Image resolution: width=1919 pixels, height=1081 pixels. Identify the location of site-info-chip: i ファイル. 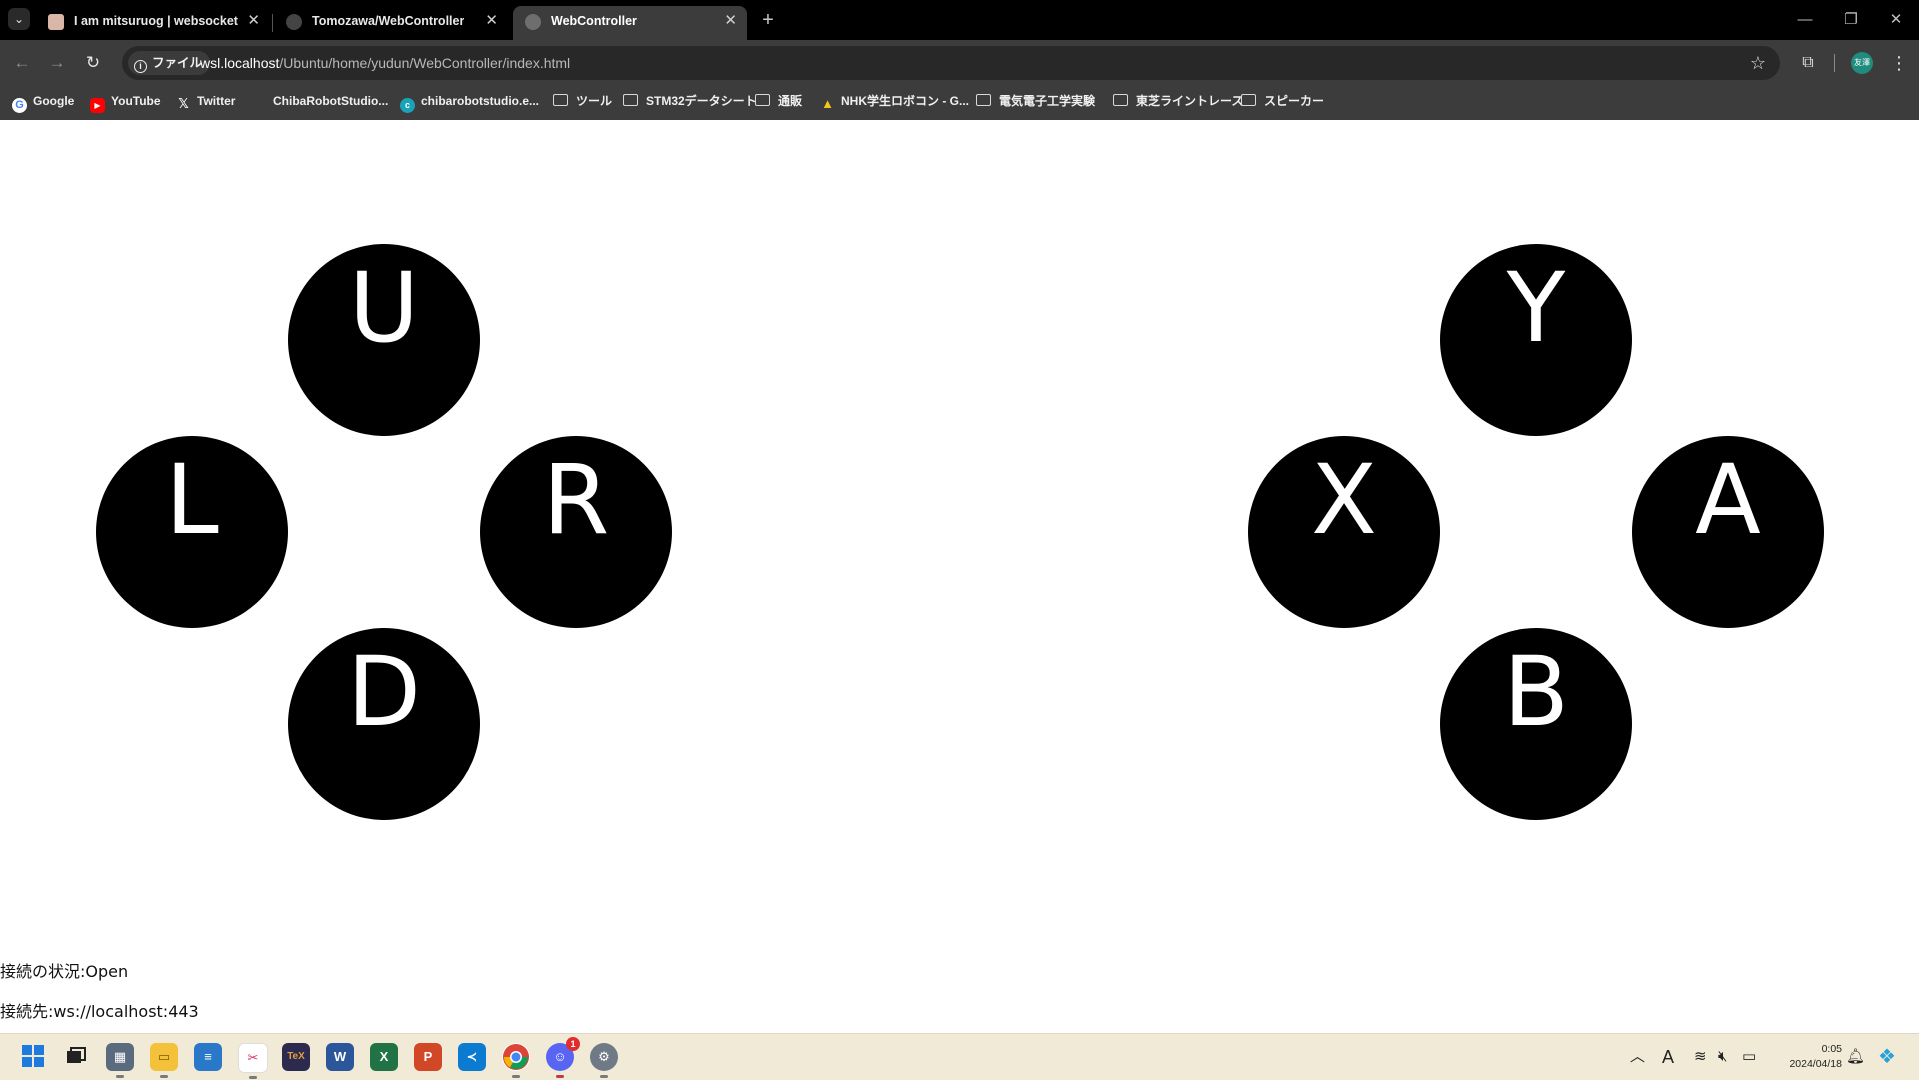
(169, 63).